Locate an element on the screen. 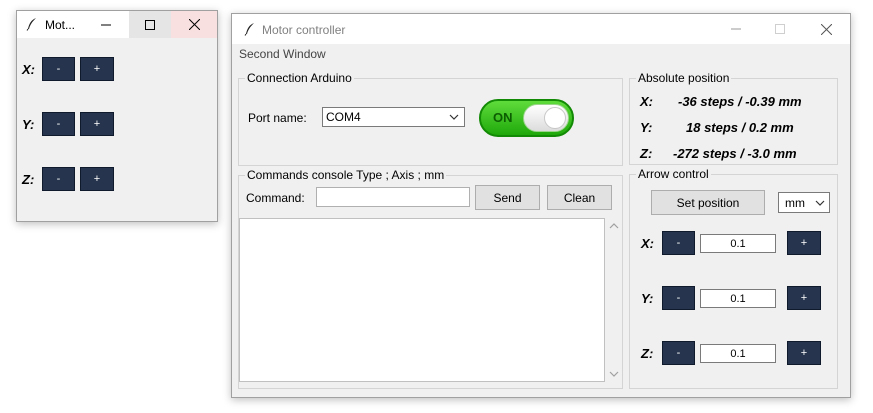 The width and height of the screenshot is (873, 413). command-input is located at coordinates (393, 197).